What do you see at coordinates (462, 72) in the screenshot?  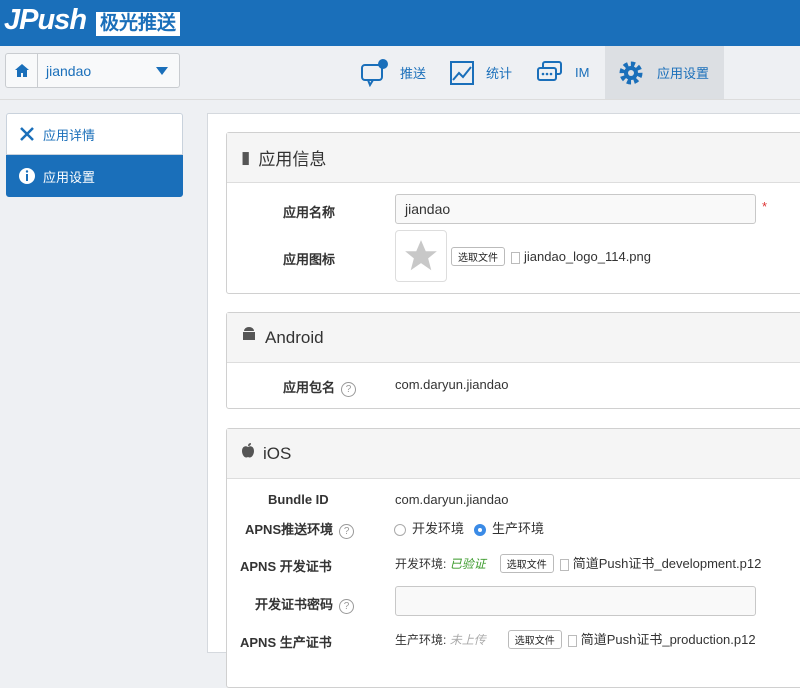 I see `chart-icon` at bounding box center [462, 72].